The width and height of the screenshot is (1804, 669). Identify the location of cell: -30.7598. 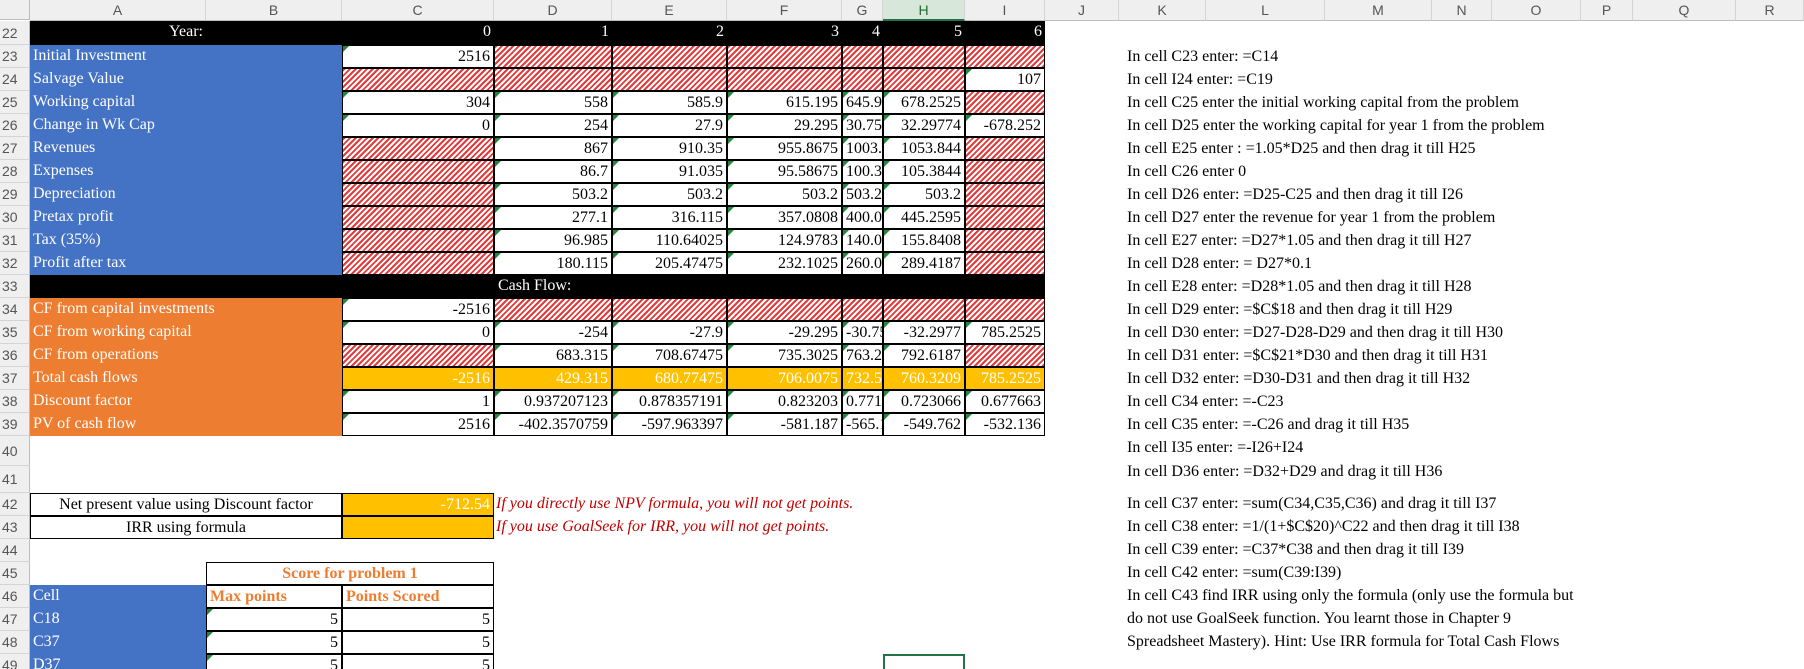
(862, 332).